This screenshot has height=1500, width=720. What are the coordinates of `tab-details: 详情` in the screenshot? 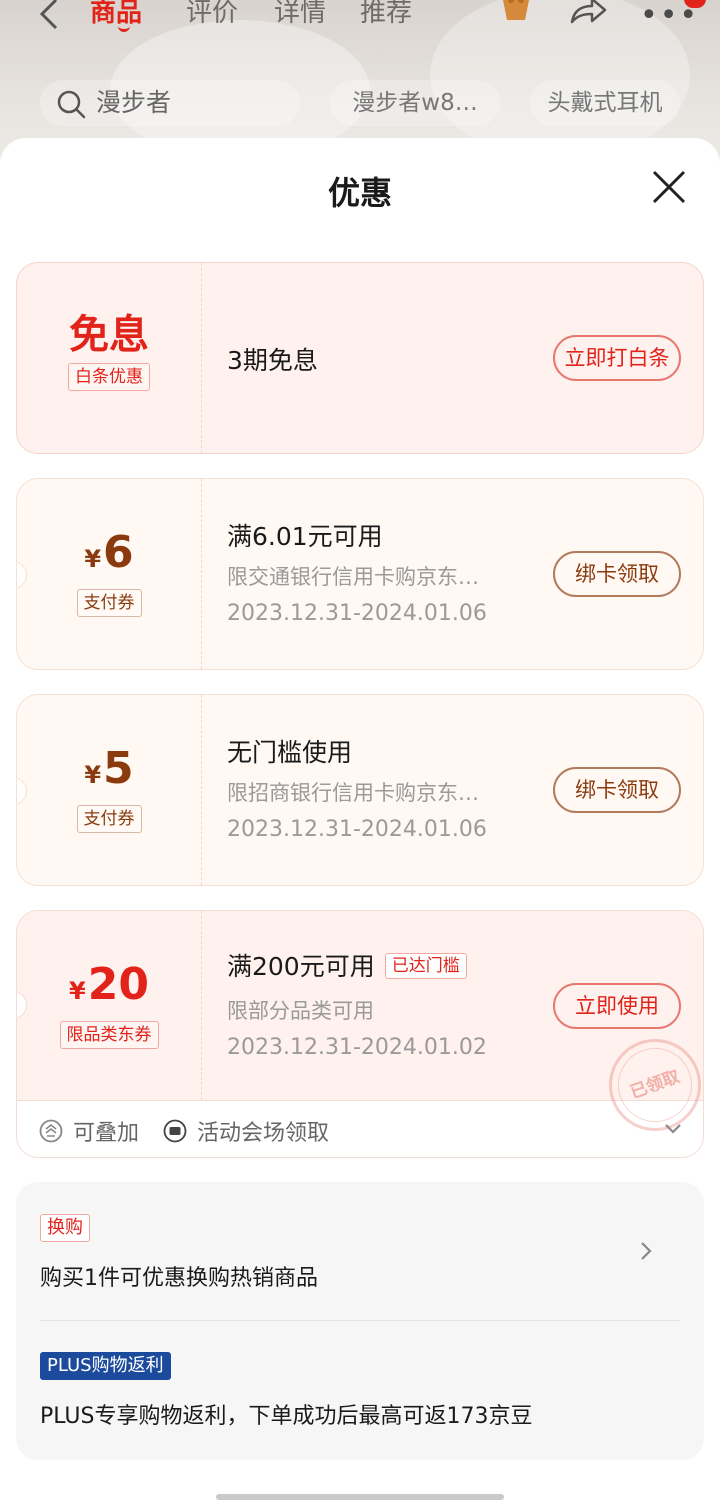 It's located at (300, 14).